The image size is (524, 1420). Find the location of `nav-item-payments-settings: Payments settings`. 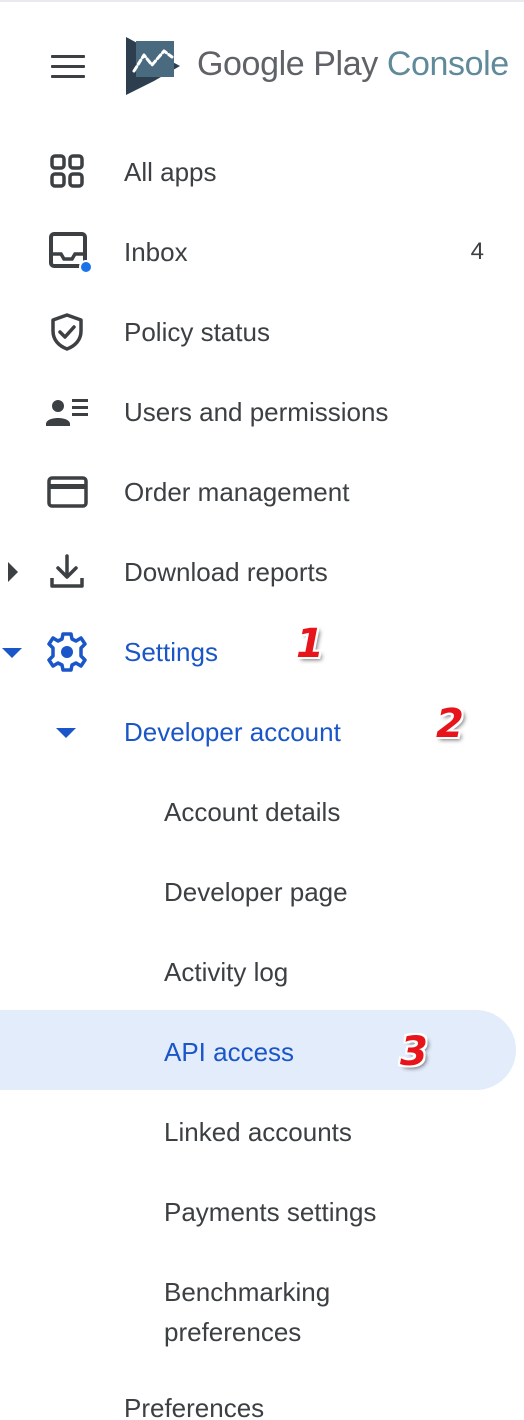

nav-item-payments-settings: Payments settings is located at coordinates (262, 1212).